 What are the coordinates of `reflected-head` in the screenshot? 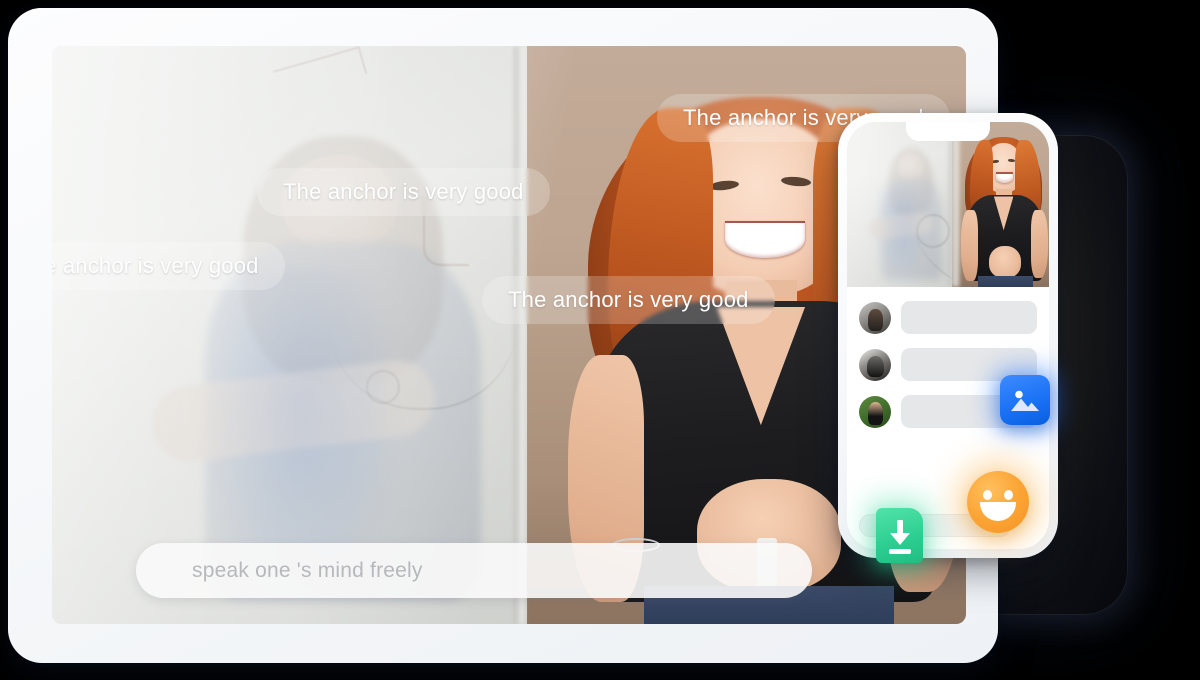 It's located at (910, 167).